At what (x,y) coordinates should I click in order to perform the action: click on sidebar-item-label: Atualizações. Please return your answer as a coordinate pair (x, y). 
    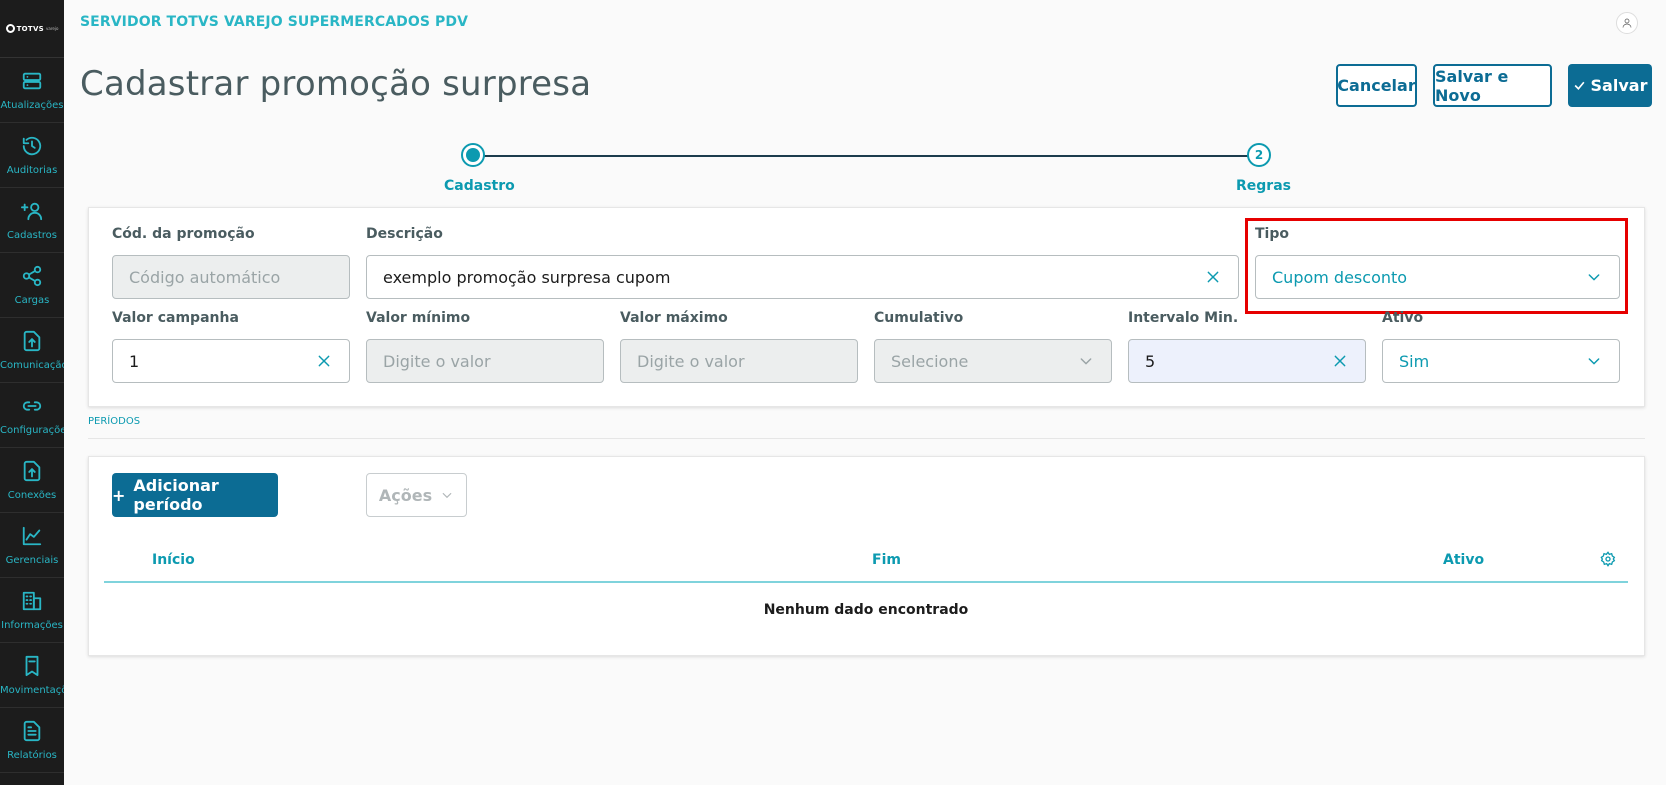
    Looking at the image, I should click on (32, 105).